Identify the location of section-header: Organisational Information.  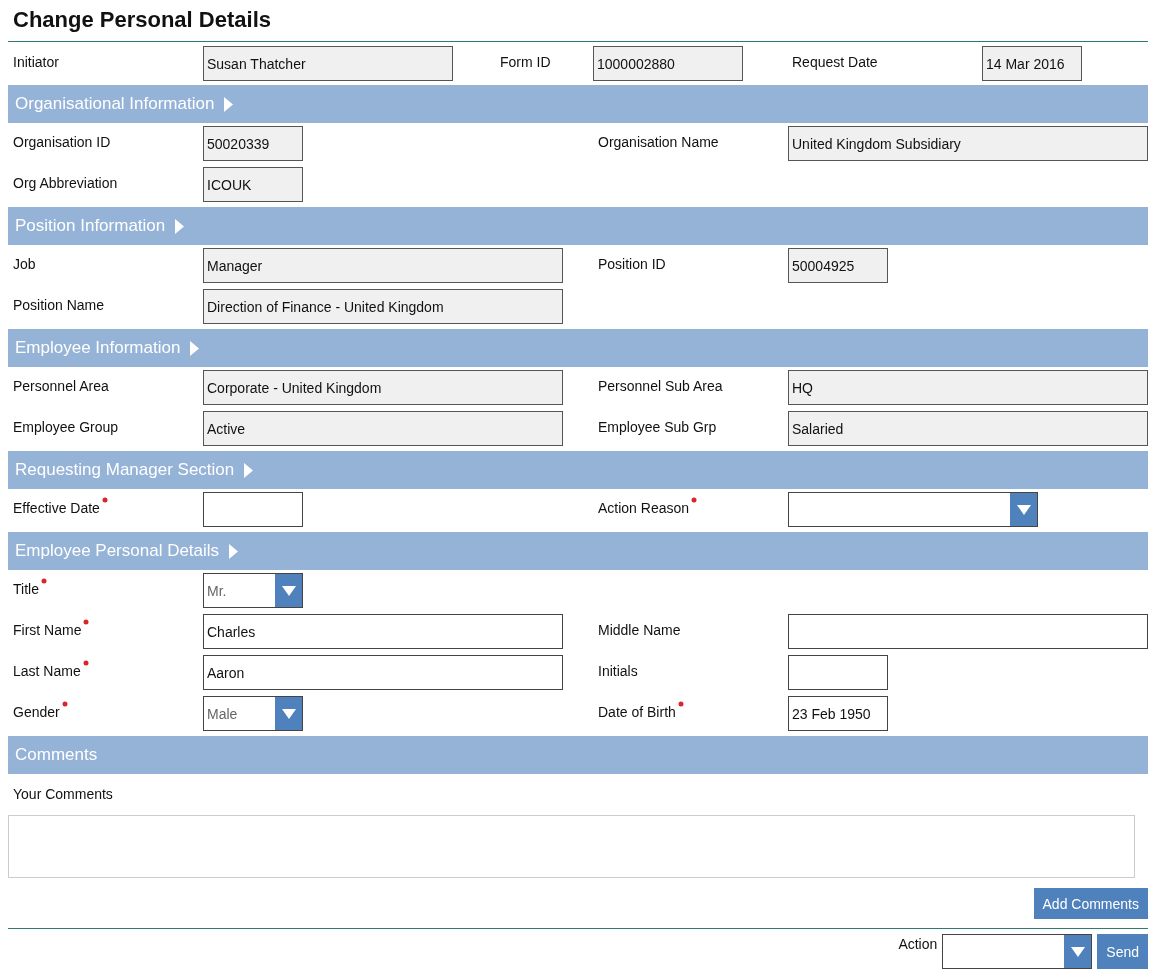
(578, 104).